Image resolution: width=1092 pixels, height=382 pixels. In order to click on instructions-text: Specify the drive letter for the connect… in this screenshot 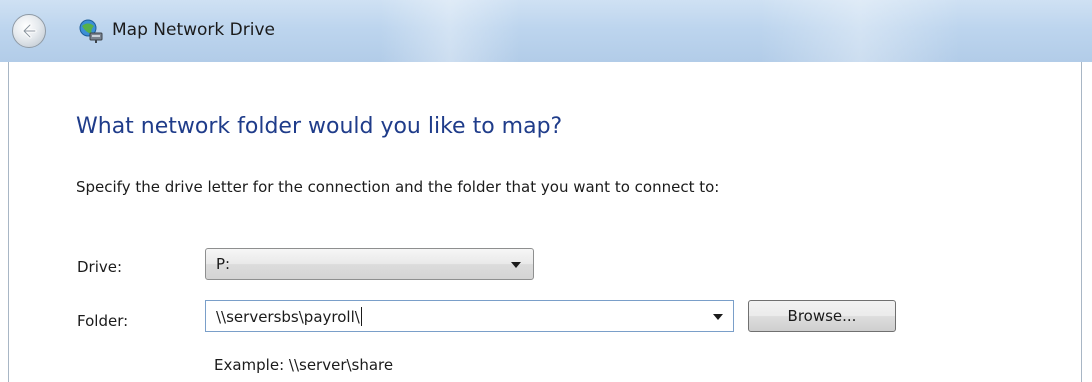, I will do `click(398, 187)`.